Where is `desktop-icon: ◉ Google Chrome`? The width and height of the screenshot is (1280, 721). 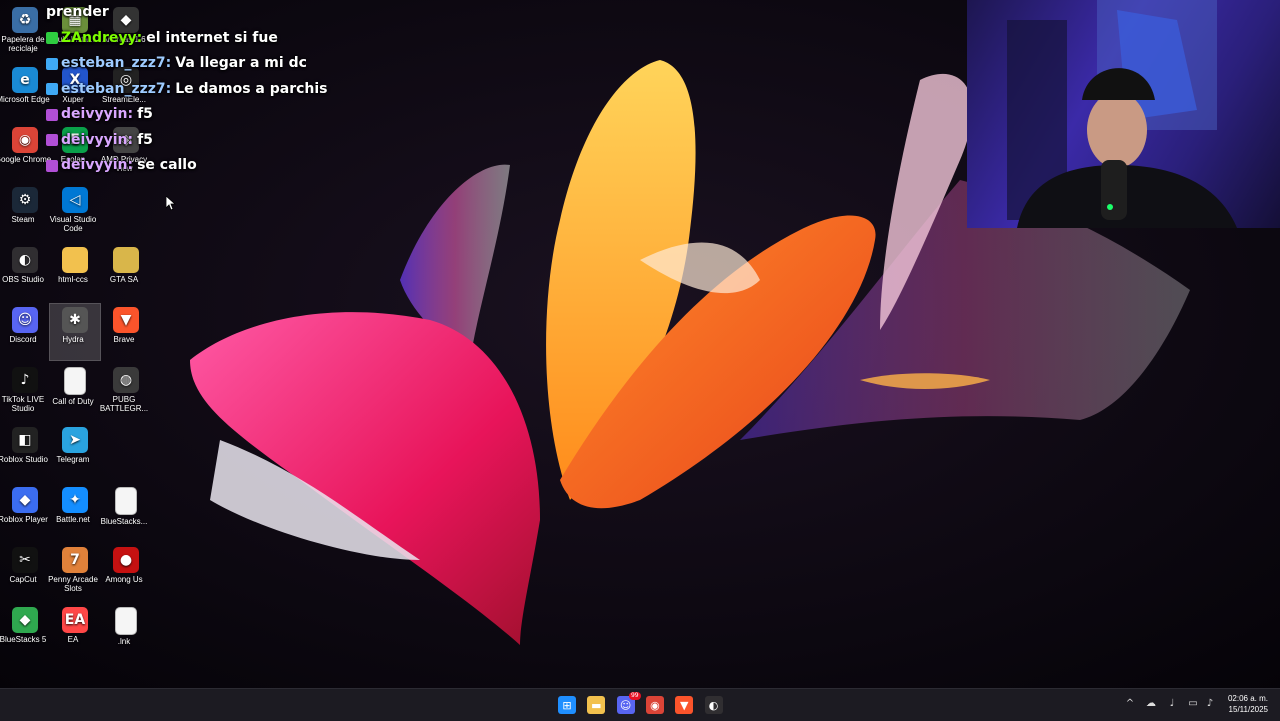
desktop-icon: ◉ Google Chrome is located at coordinates (25, 152).